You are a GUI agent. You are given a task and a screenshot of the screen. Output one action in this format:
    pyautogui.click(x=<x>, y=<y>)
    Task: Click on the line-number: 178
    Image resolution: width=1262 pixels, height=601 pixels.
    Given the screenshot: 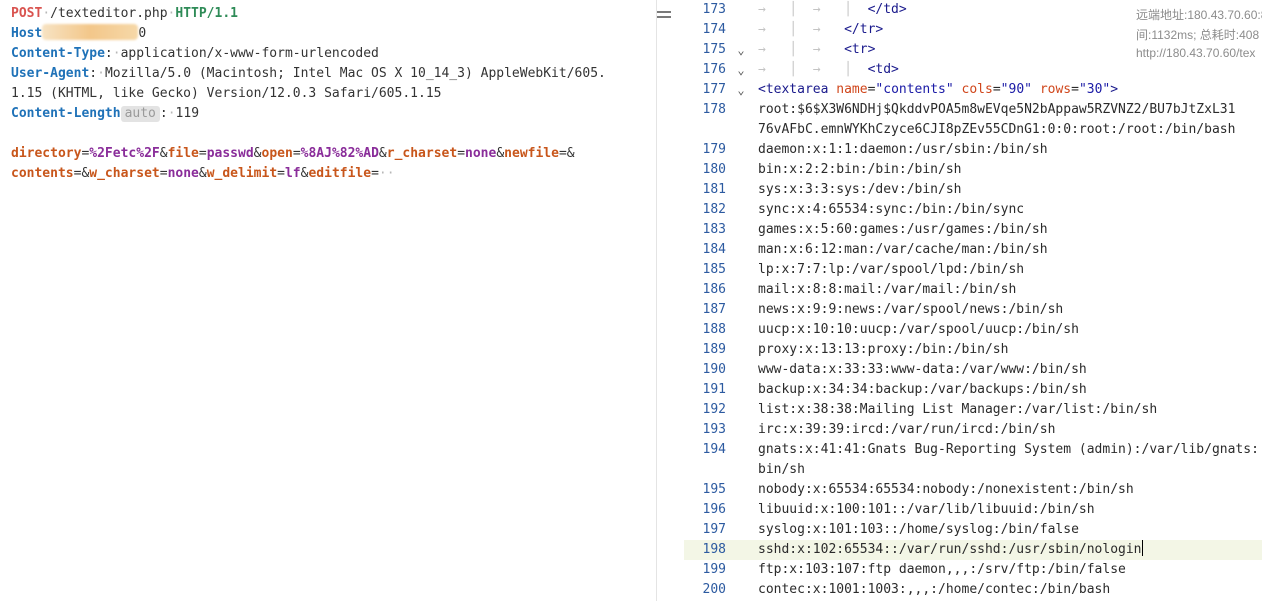 What is the action you would take?
    pyautogui.click(x=714, y=109)
    